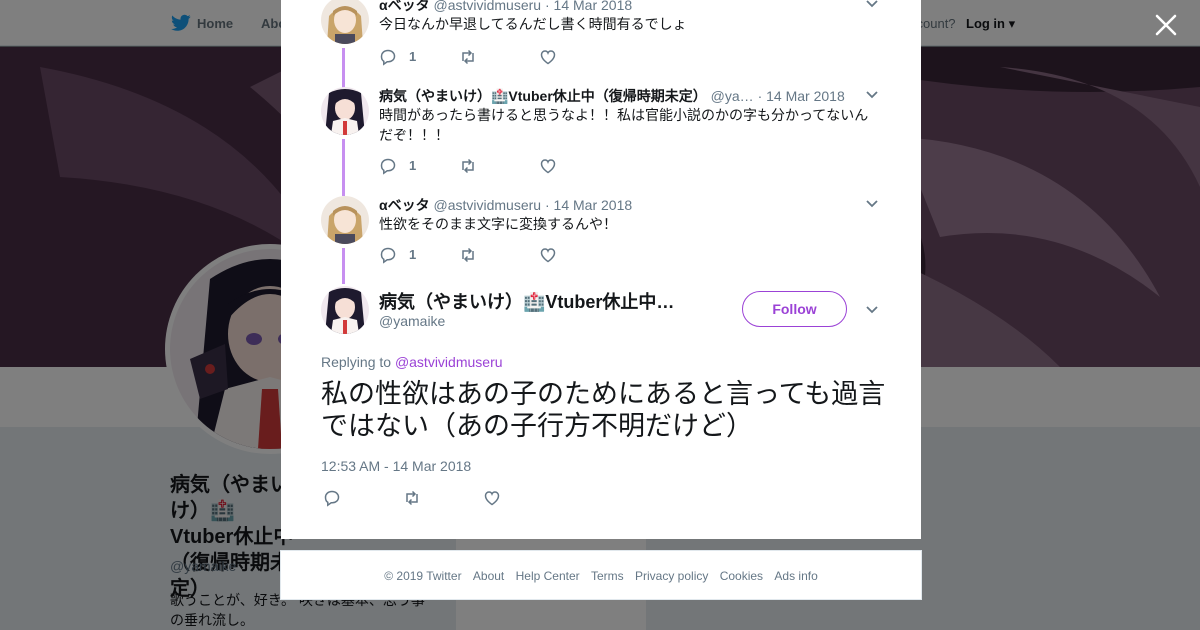  Describe the element at coordinates (671, 576) in the screenshot. I see `footer-link-privacy: Privacy policy` at that location.